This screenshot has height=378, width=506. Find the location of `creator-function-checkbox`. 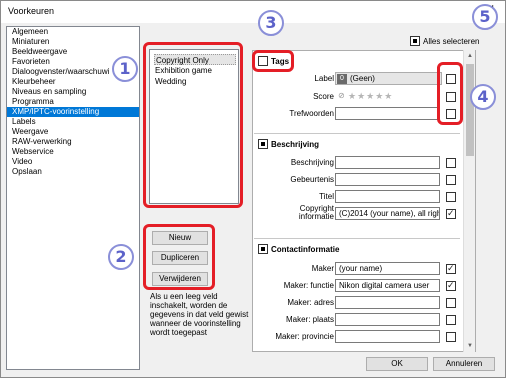

creator-function-checkbox is located at coordinates (451, 285).